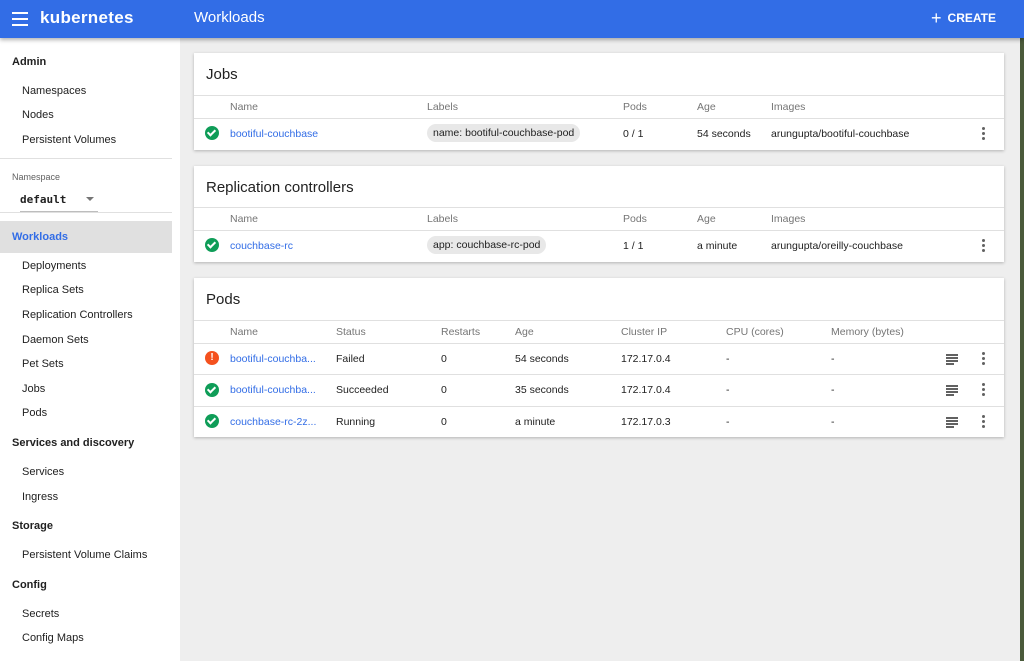 The width and height of the screenshot is (1024, 661). Describe the element at coordinates (84, 555) in the screenshot. I see `nav-item-persistent-volume-claims: Persistent Volume Claims` at that location.